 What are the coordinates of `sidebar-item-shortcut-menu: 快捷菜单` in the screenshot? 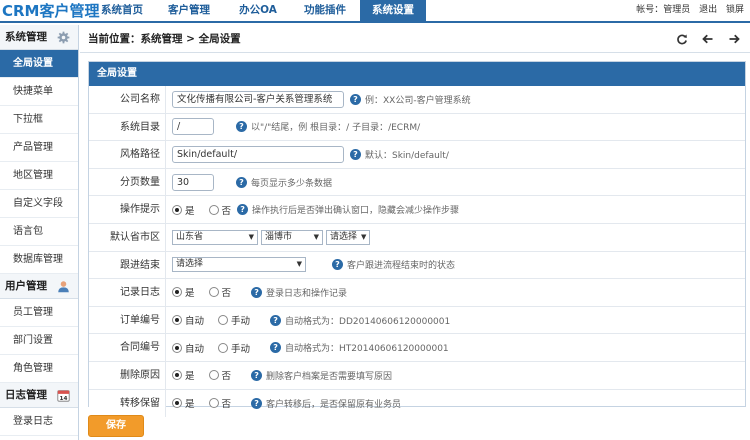 It's located at (39, 92).